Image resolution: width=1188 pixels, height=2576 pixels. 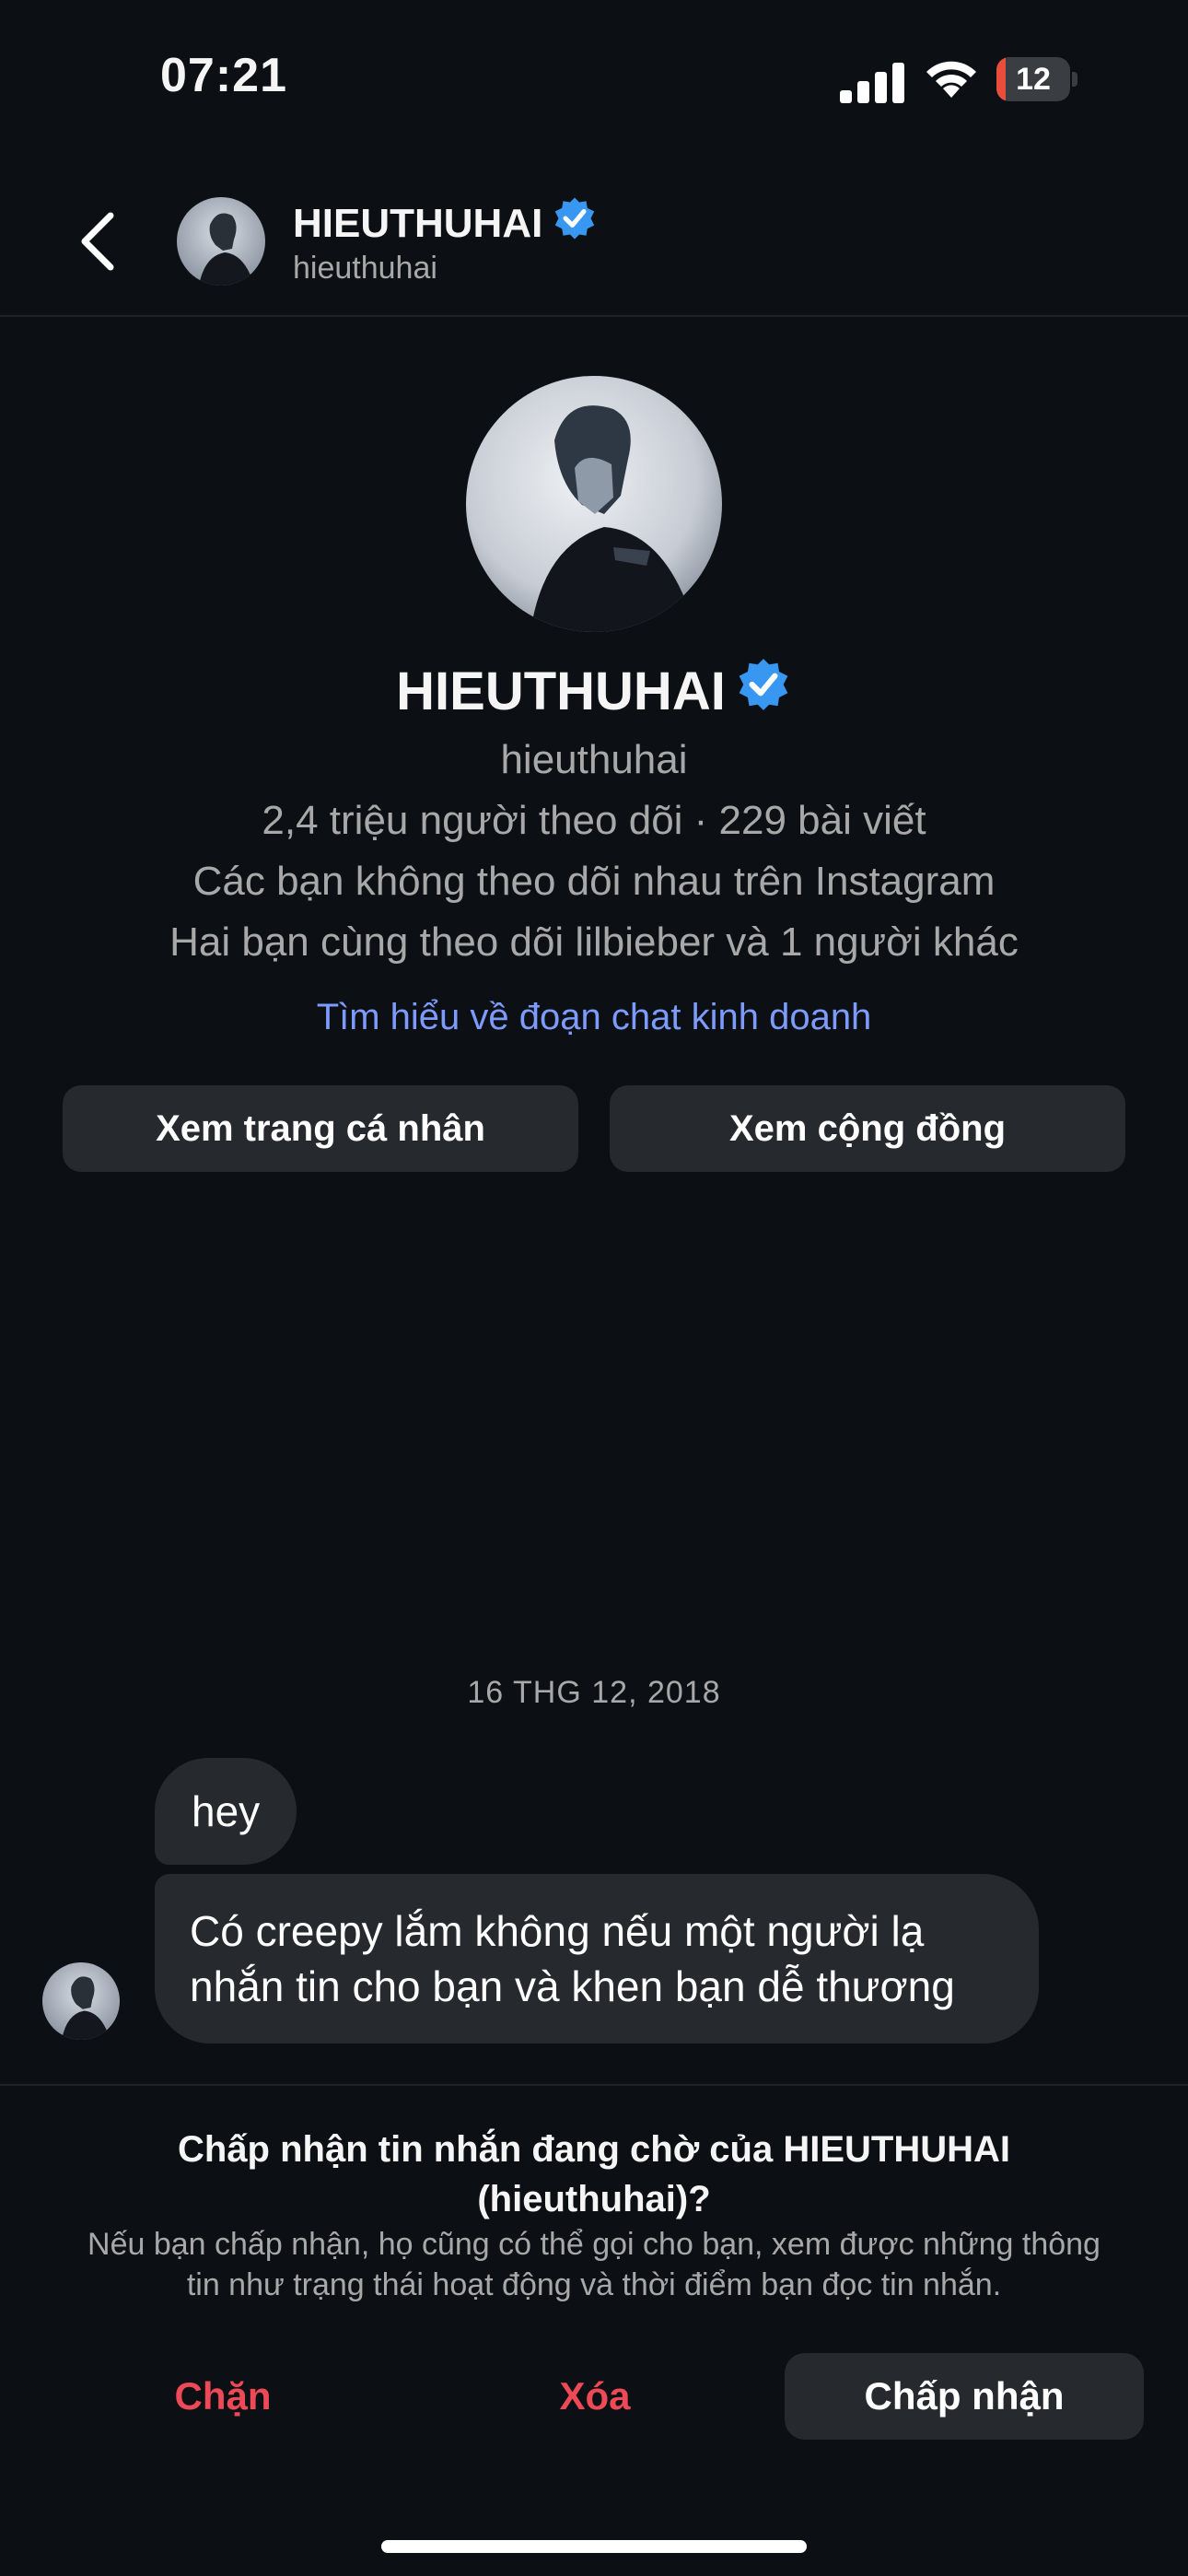 I want to click on delete-button: Xóa, so click(x=594, y=2396).